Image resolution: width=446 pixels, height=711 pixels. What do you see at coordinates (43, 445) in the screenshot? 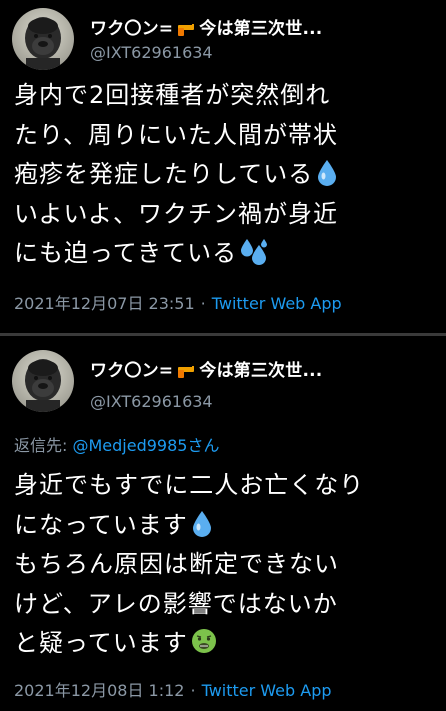
I see `reply-prefix: 返信先:` at bounding box center [43, 445].